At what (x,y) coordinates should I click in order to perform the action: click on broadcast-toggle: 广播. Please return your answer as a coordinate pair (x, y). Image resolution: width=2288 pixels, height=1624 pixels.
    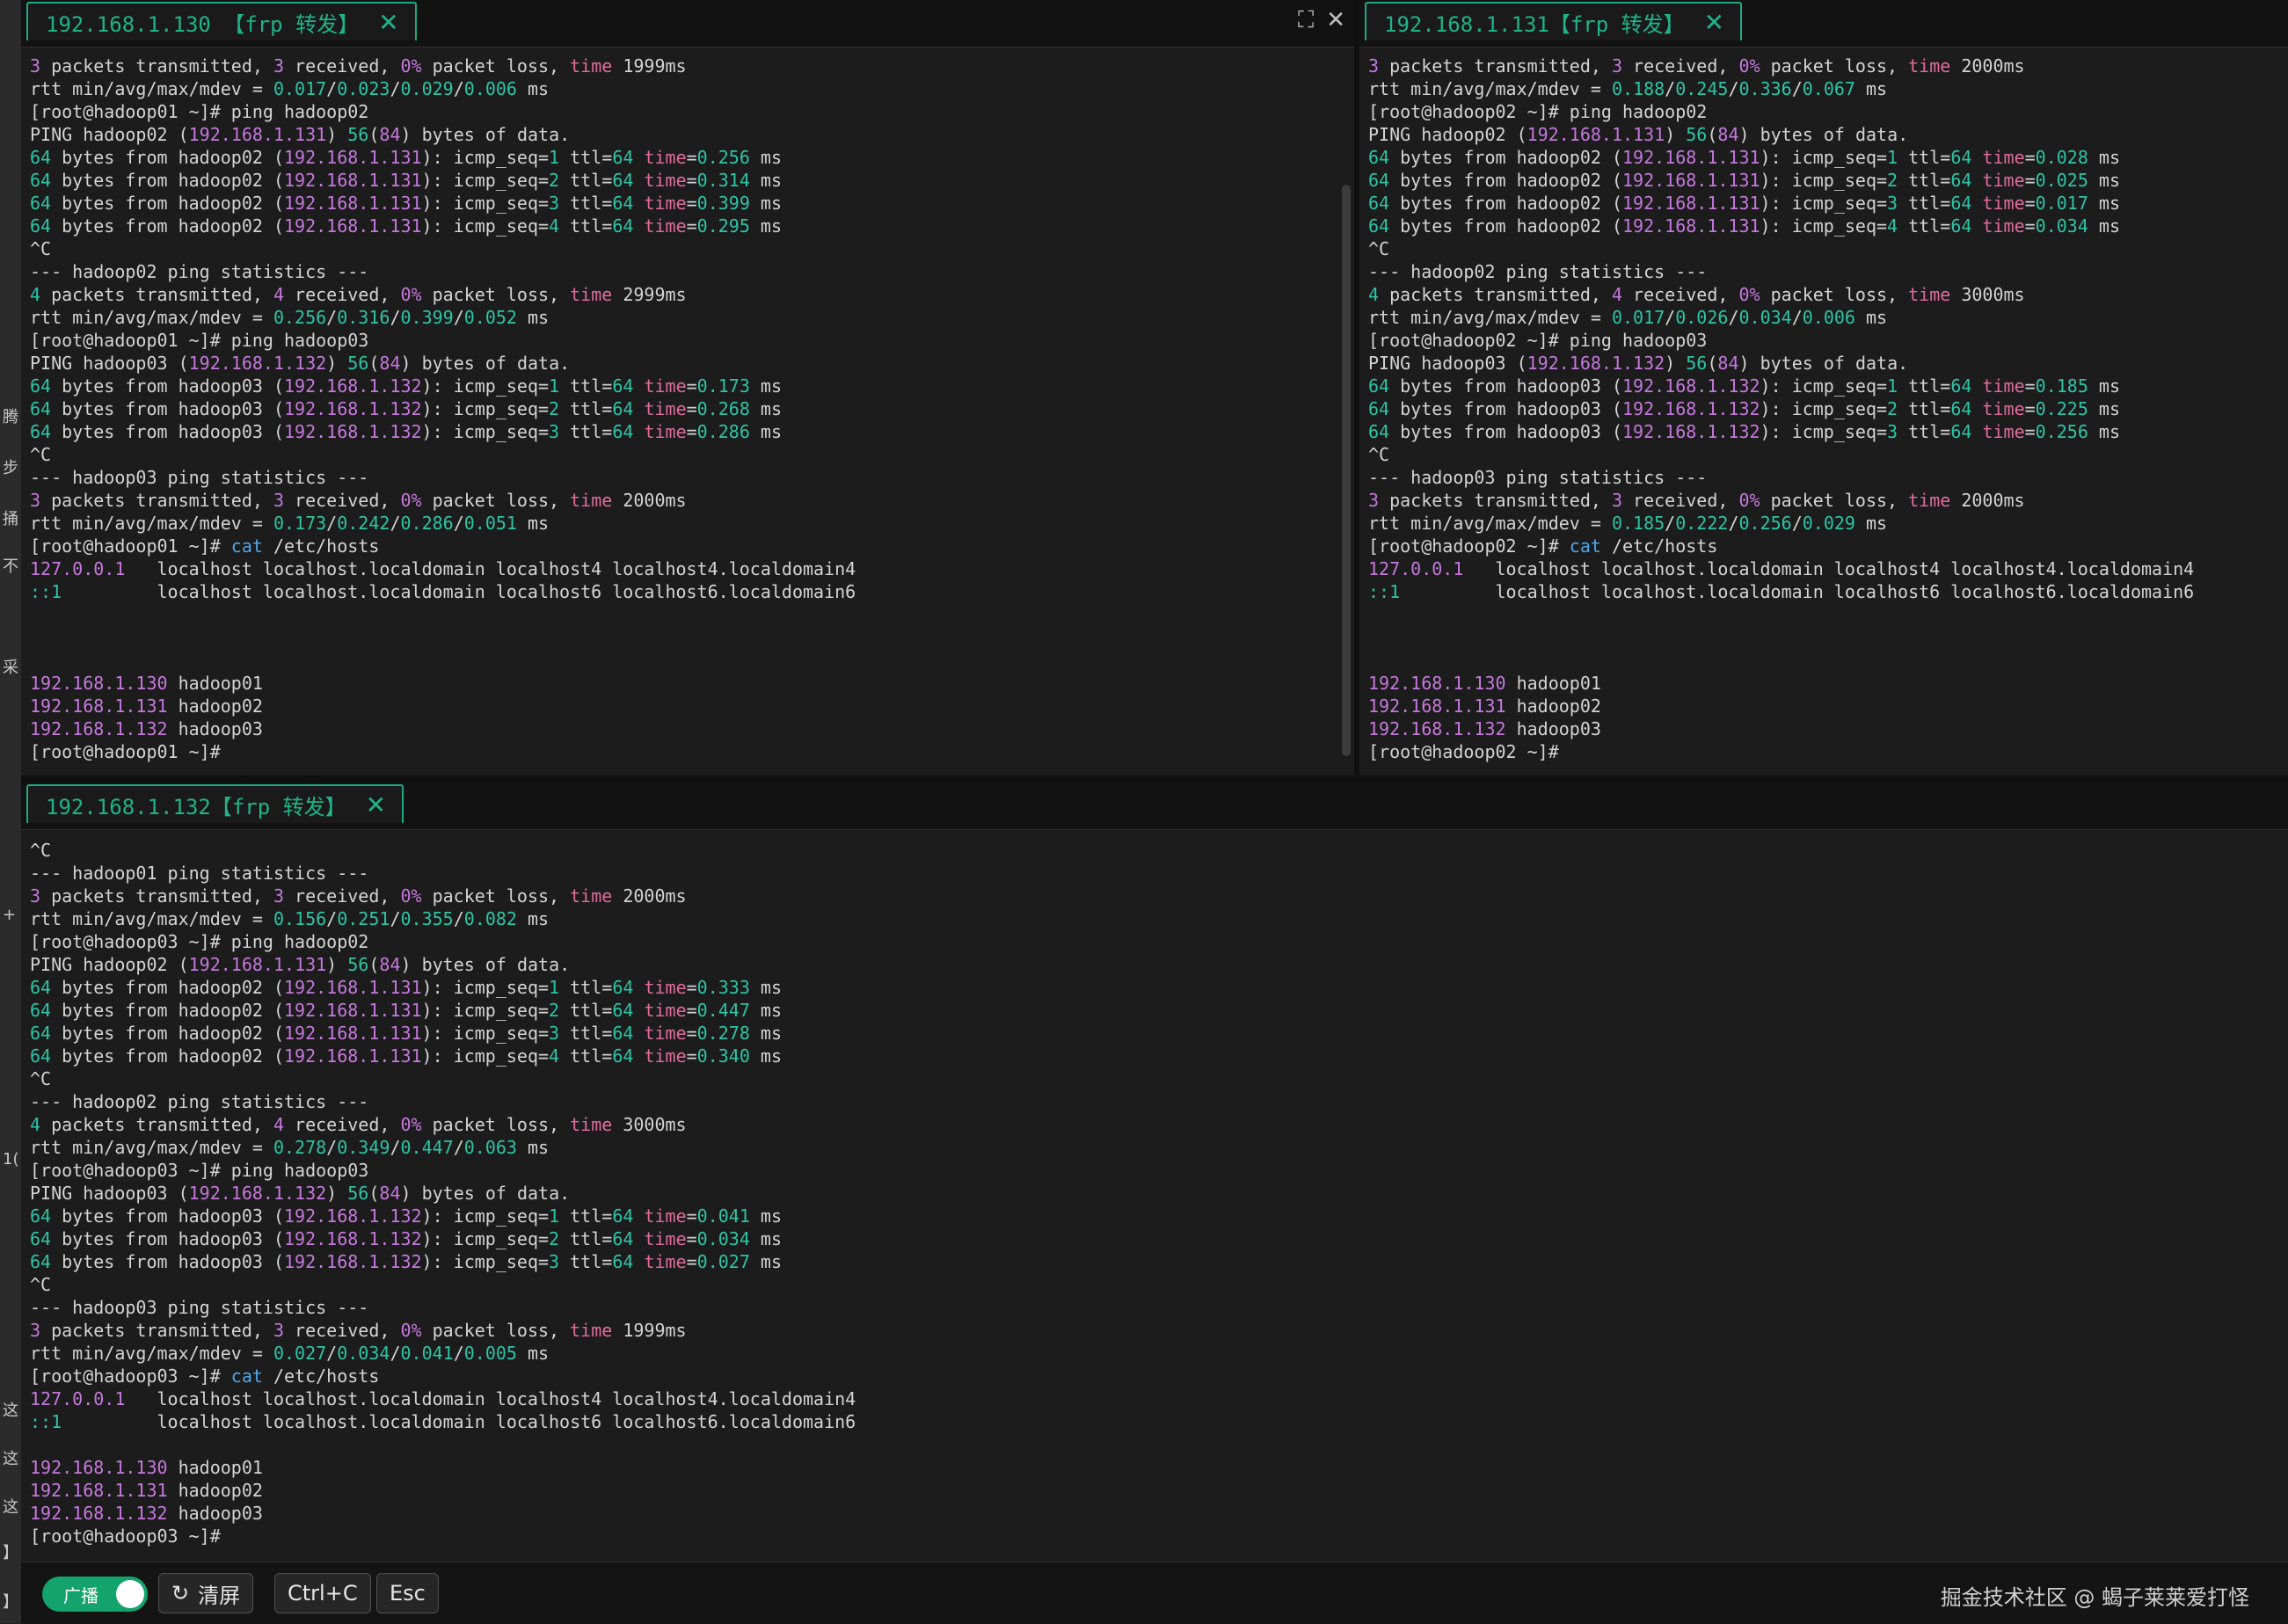
    Looking at the image, I should click on (95, 1595).